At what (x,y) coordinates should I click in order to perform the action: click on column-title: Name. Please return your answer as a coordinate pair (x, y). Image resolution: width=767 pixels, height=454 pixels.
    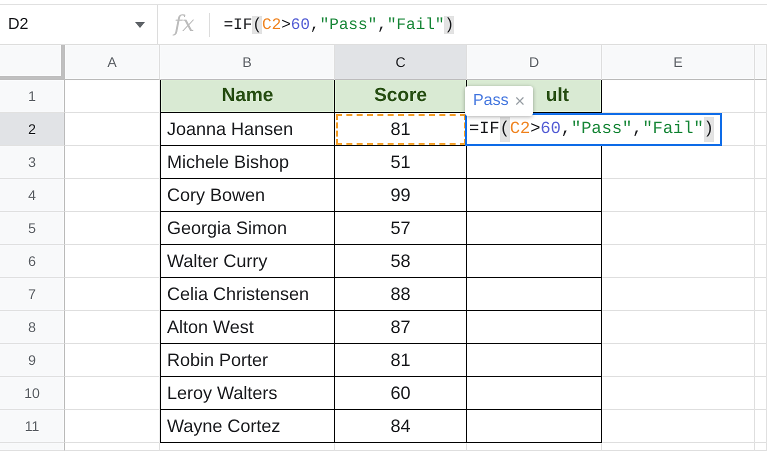
    Looking at the image, I should click on (247, 96).